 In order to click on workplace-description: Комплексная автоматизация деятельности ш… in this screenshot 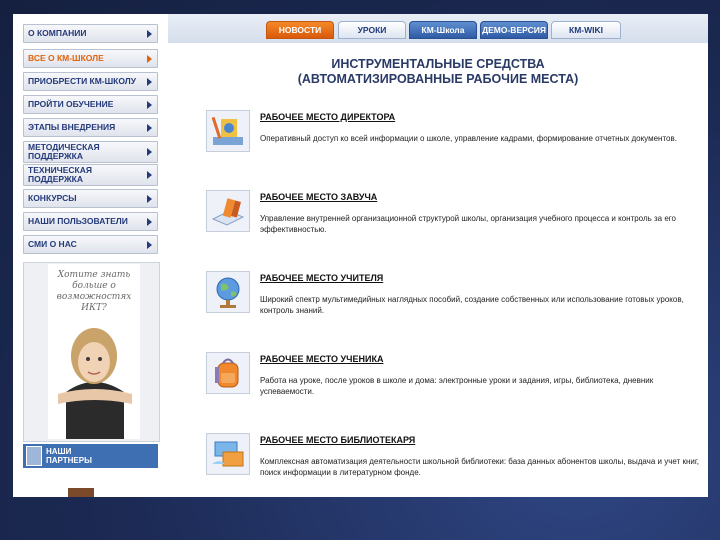, I will do `click(479, 467)`.